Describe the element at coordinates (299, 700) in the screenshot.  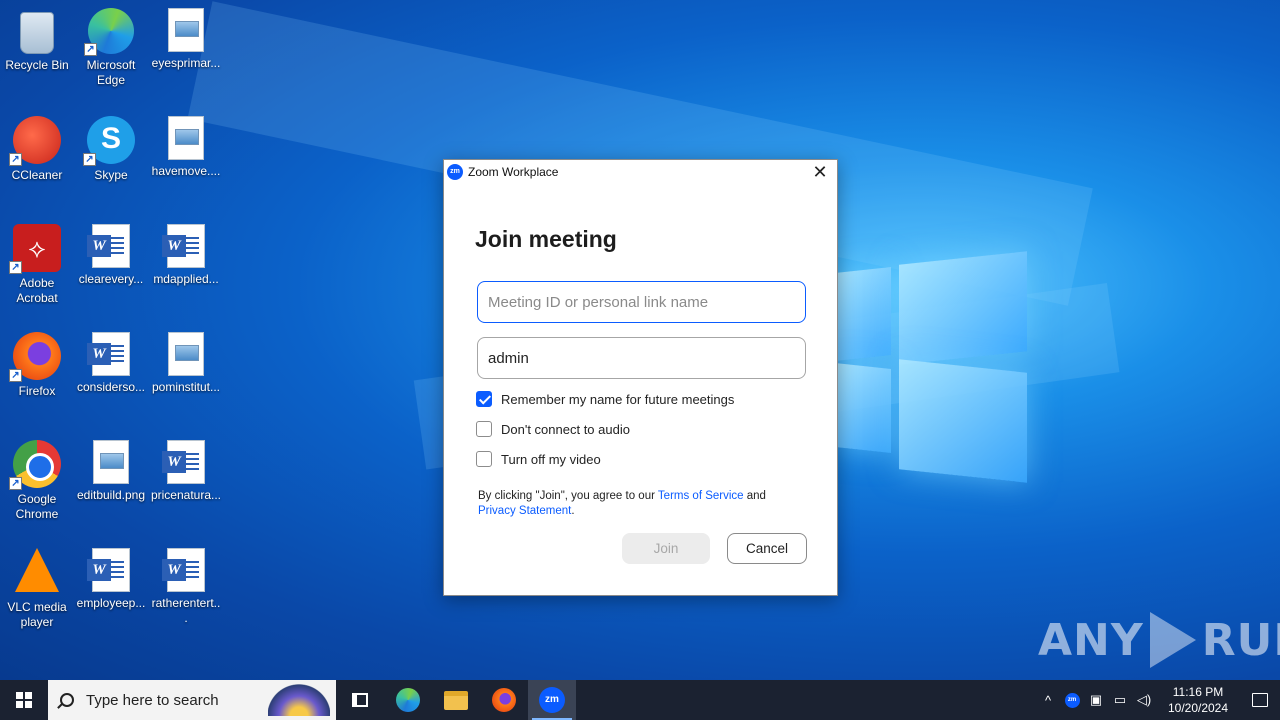
I see `search-highlight-art` at that location.